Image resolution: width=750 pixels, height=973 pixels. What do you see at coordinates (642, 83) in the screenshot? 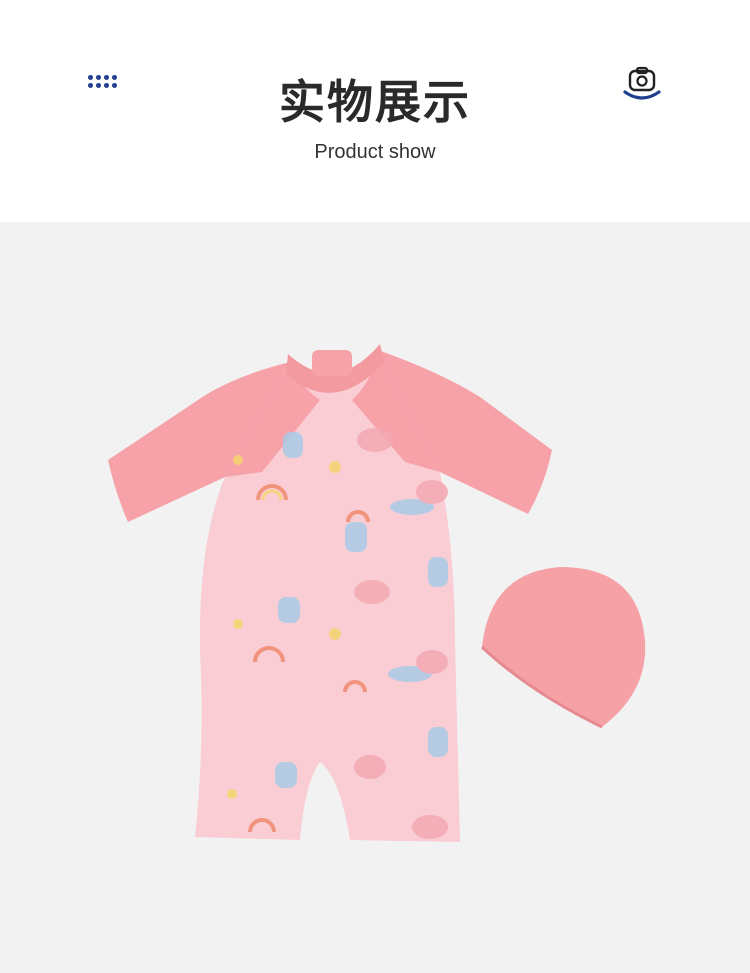
I see `camera-icon` at bounding box center [642, 83].